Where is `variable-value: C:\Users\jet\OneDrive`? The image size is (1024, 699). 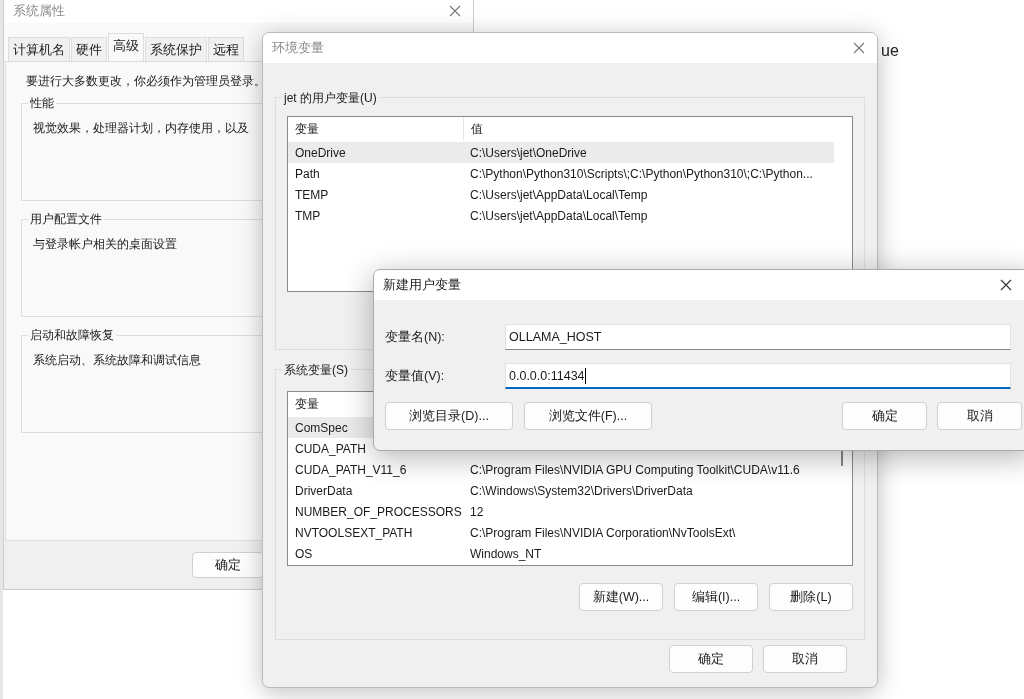 variable-value: C:\Users\jet\OneDrive is located at coordinates (528, 152).